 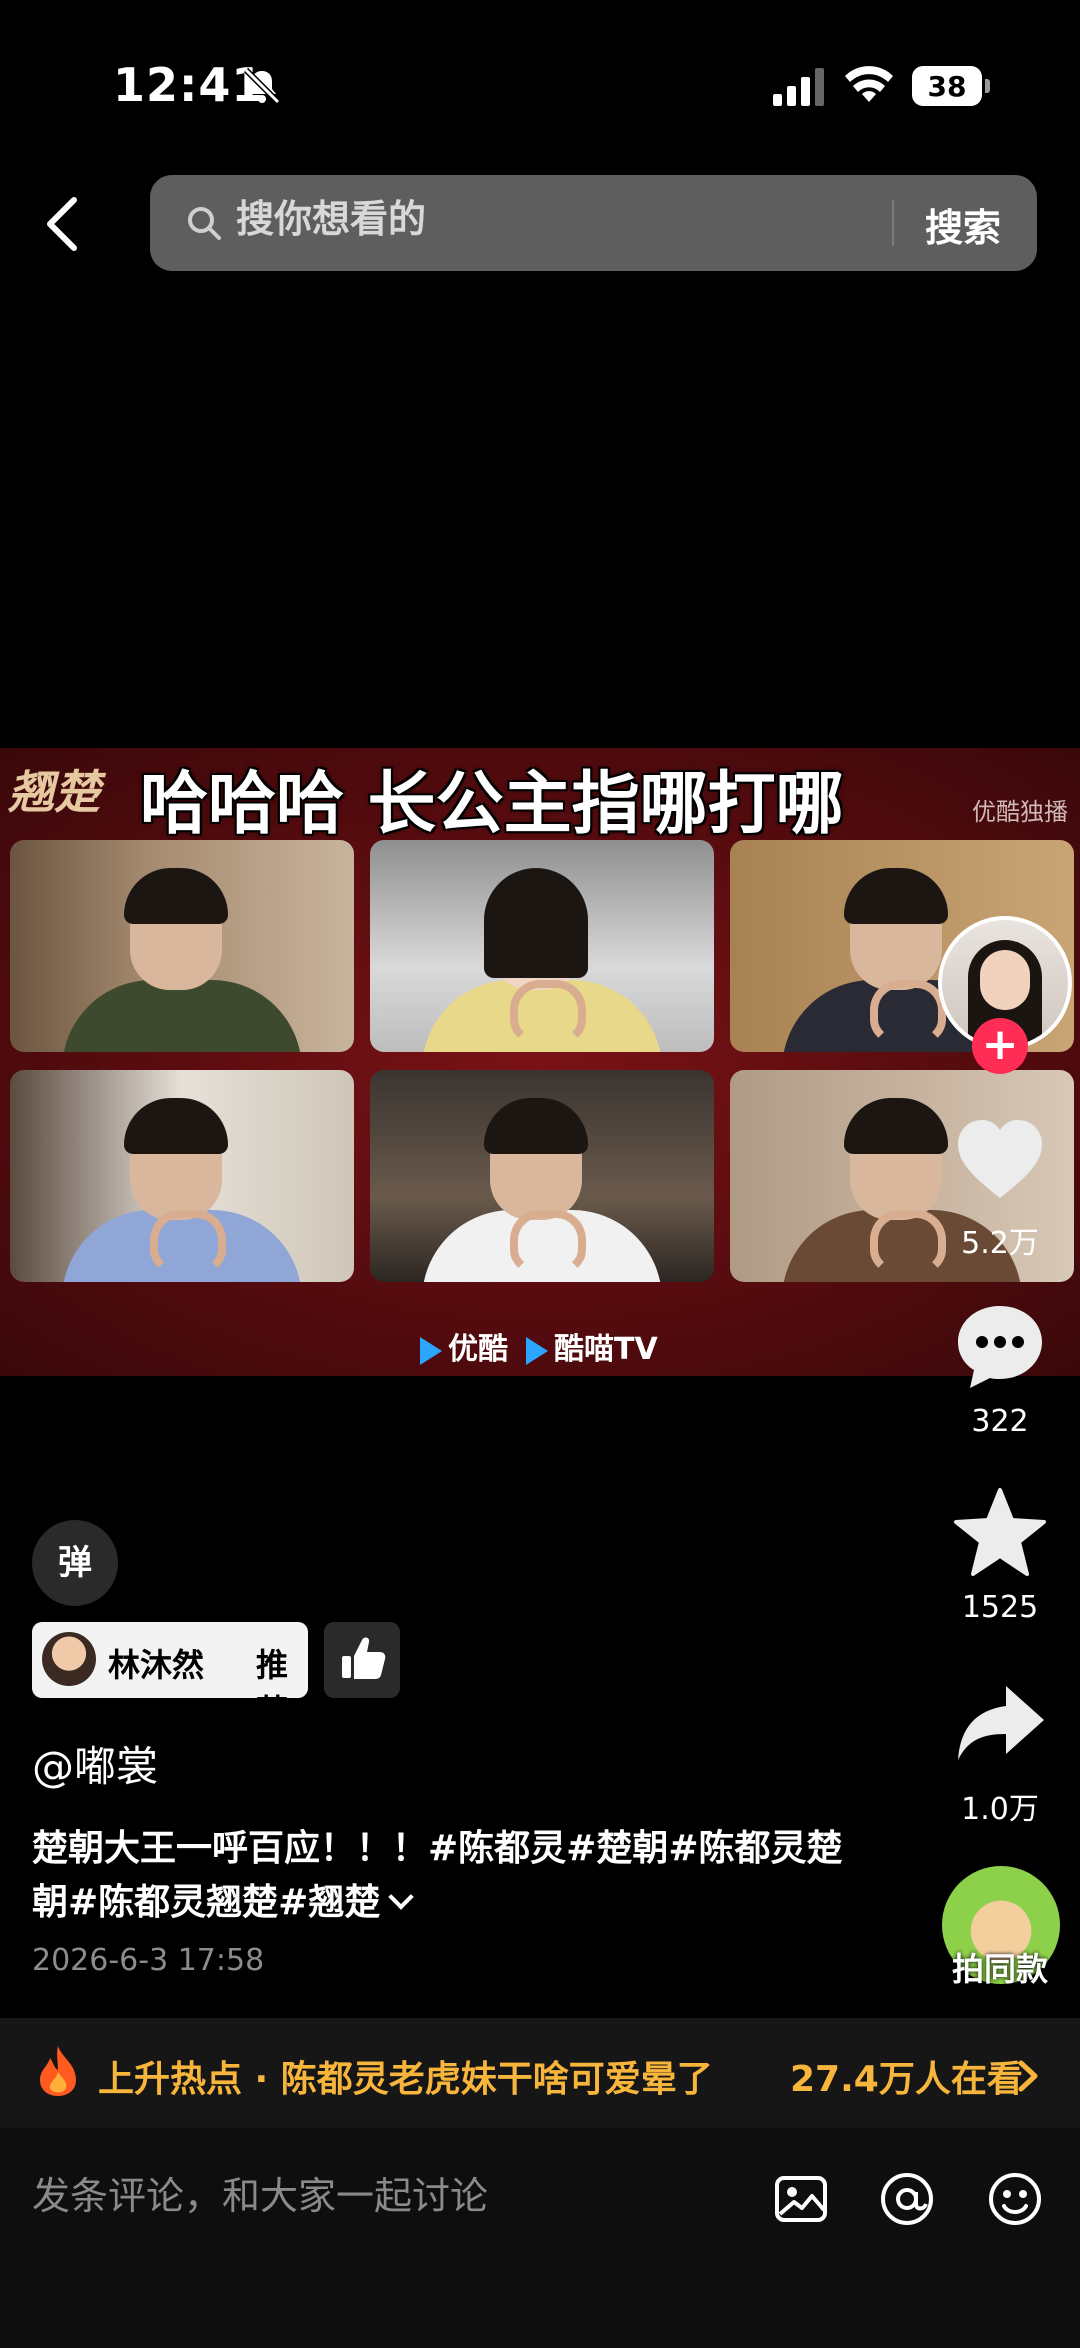 What do you see at coordinates (1000, 1160) in the screenshot?
I see `heart-icon` at bounding box center [1000, 1160].